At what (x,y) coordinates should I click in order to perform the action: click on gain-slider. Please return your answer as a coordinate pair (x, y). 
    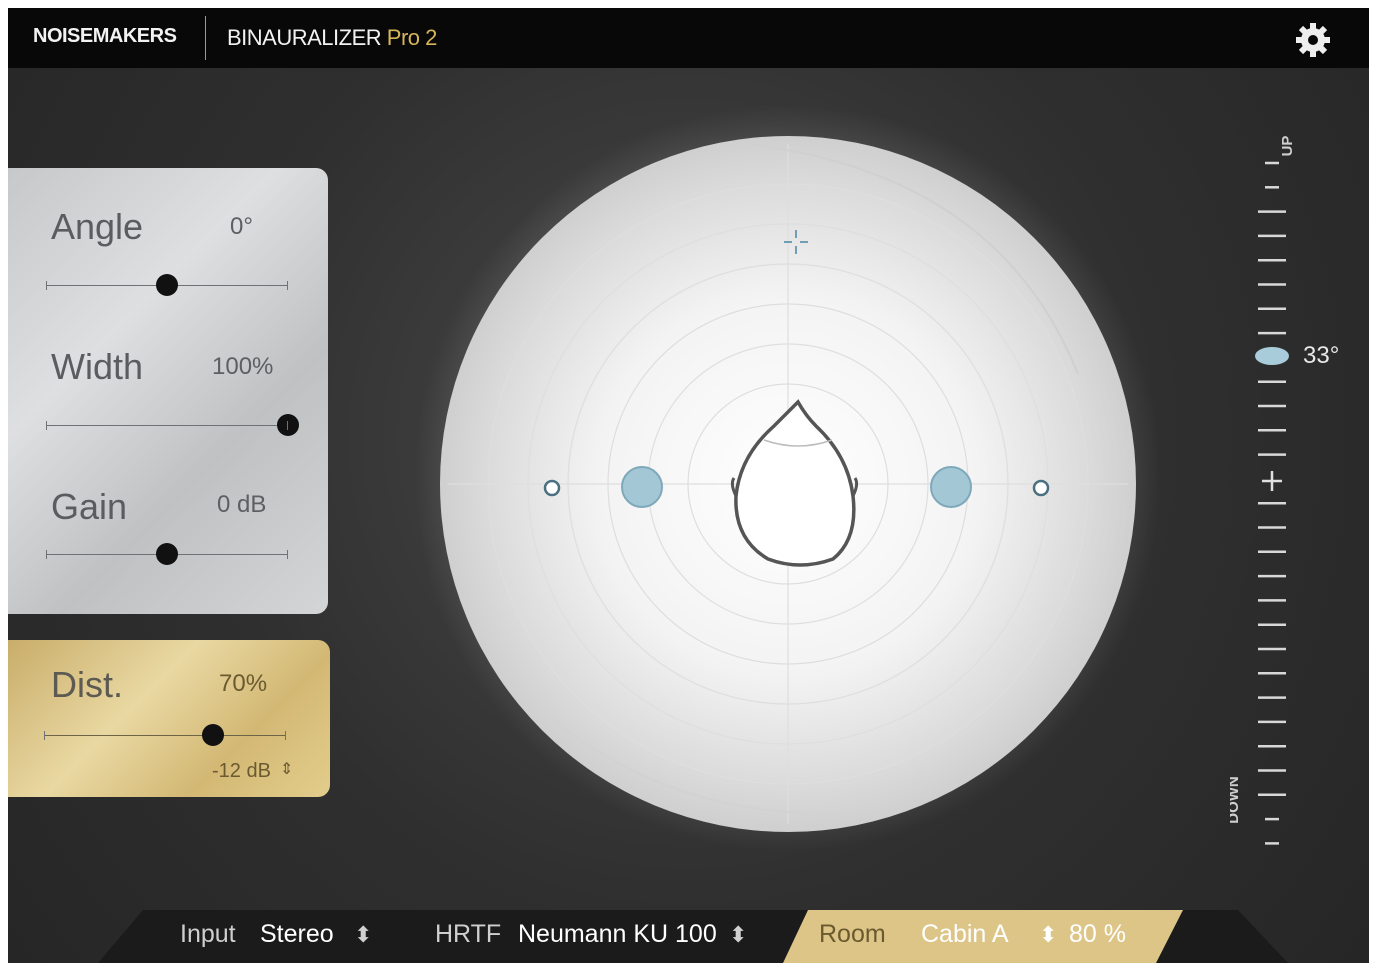
    Looking at the image, I should click on (167, 554).